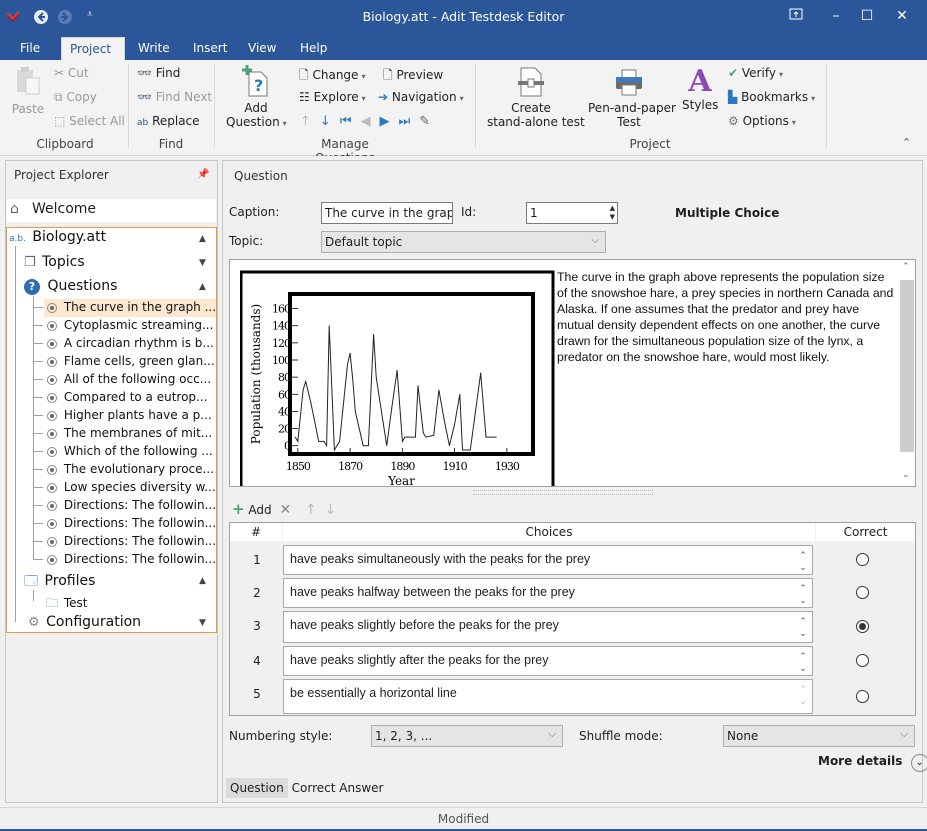 The image size is (927, 831). What do you see at coordinates (389, 121) in the screenshot?
I see `next-icon: ▶` at bounding box center [389, 121].